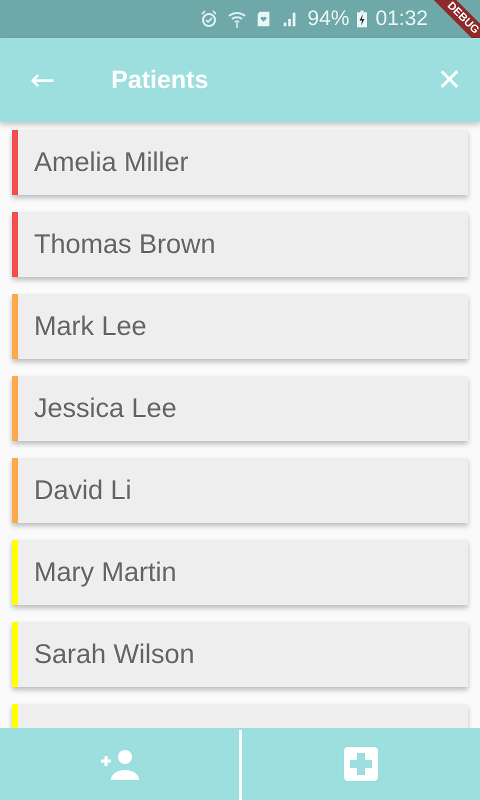  What do you see at coordinates (90, 326) in the screenshot?
I see `patient-name: Mark Lee` at bounding box center [90, 326].